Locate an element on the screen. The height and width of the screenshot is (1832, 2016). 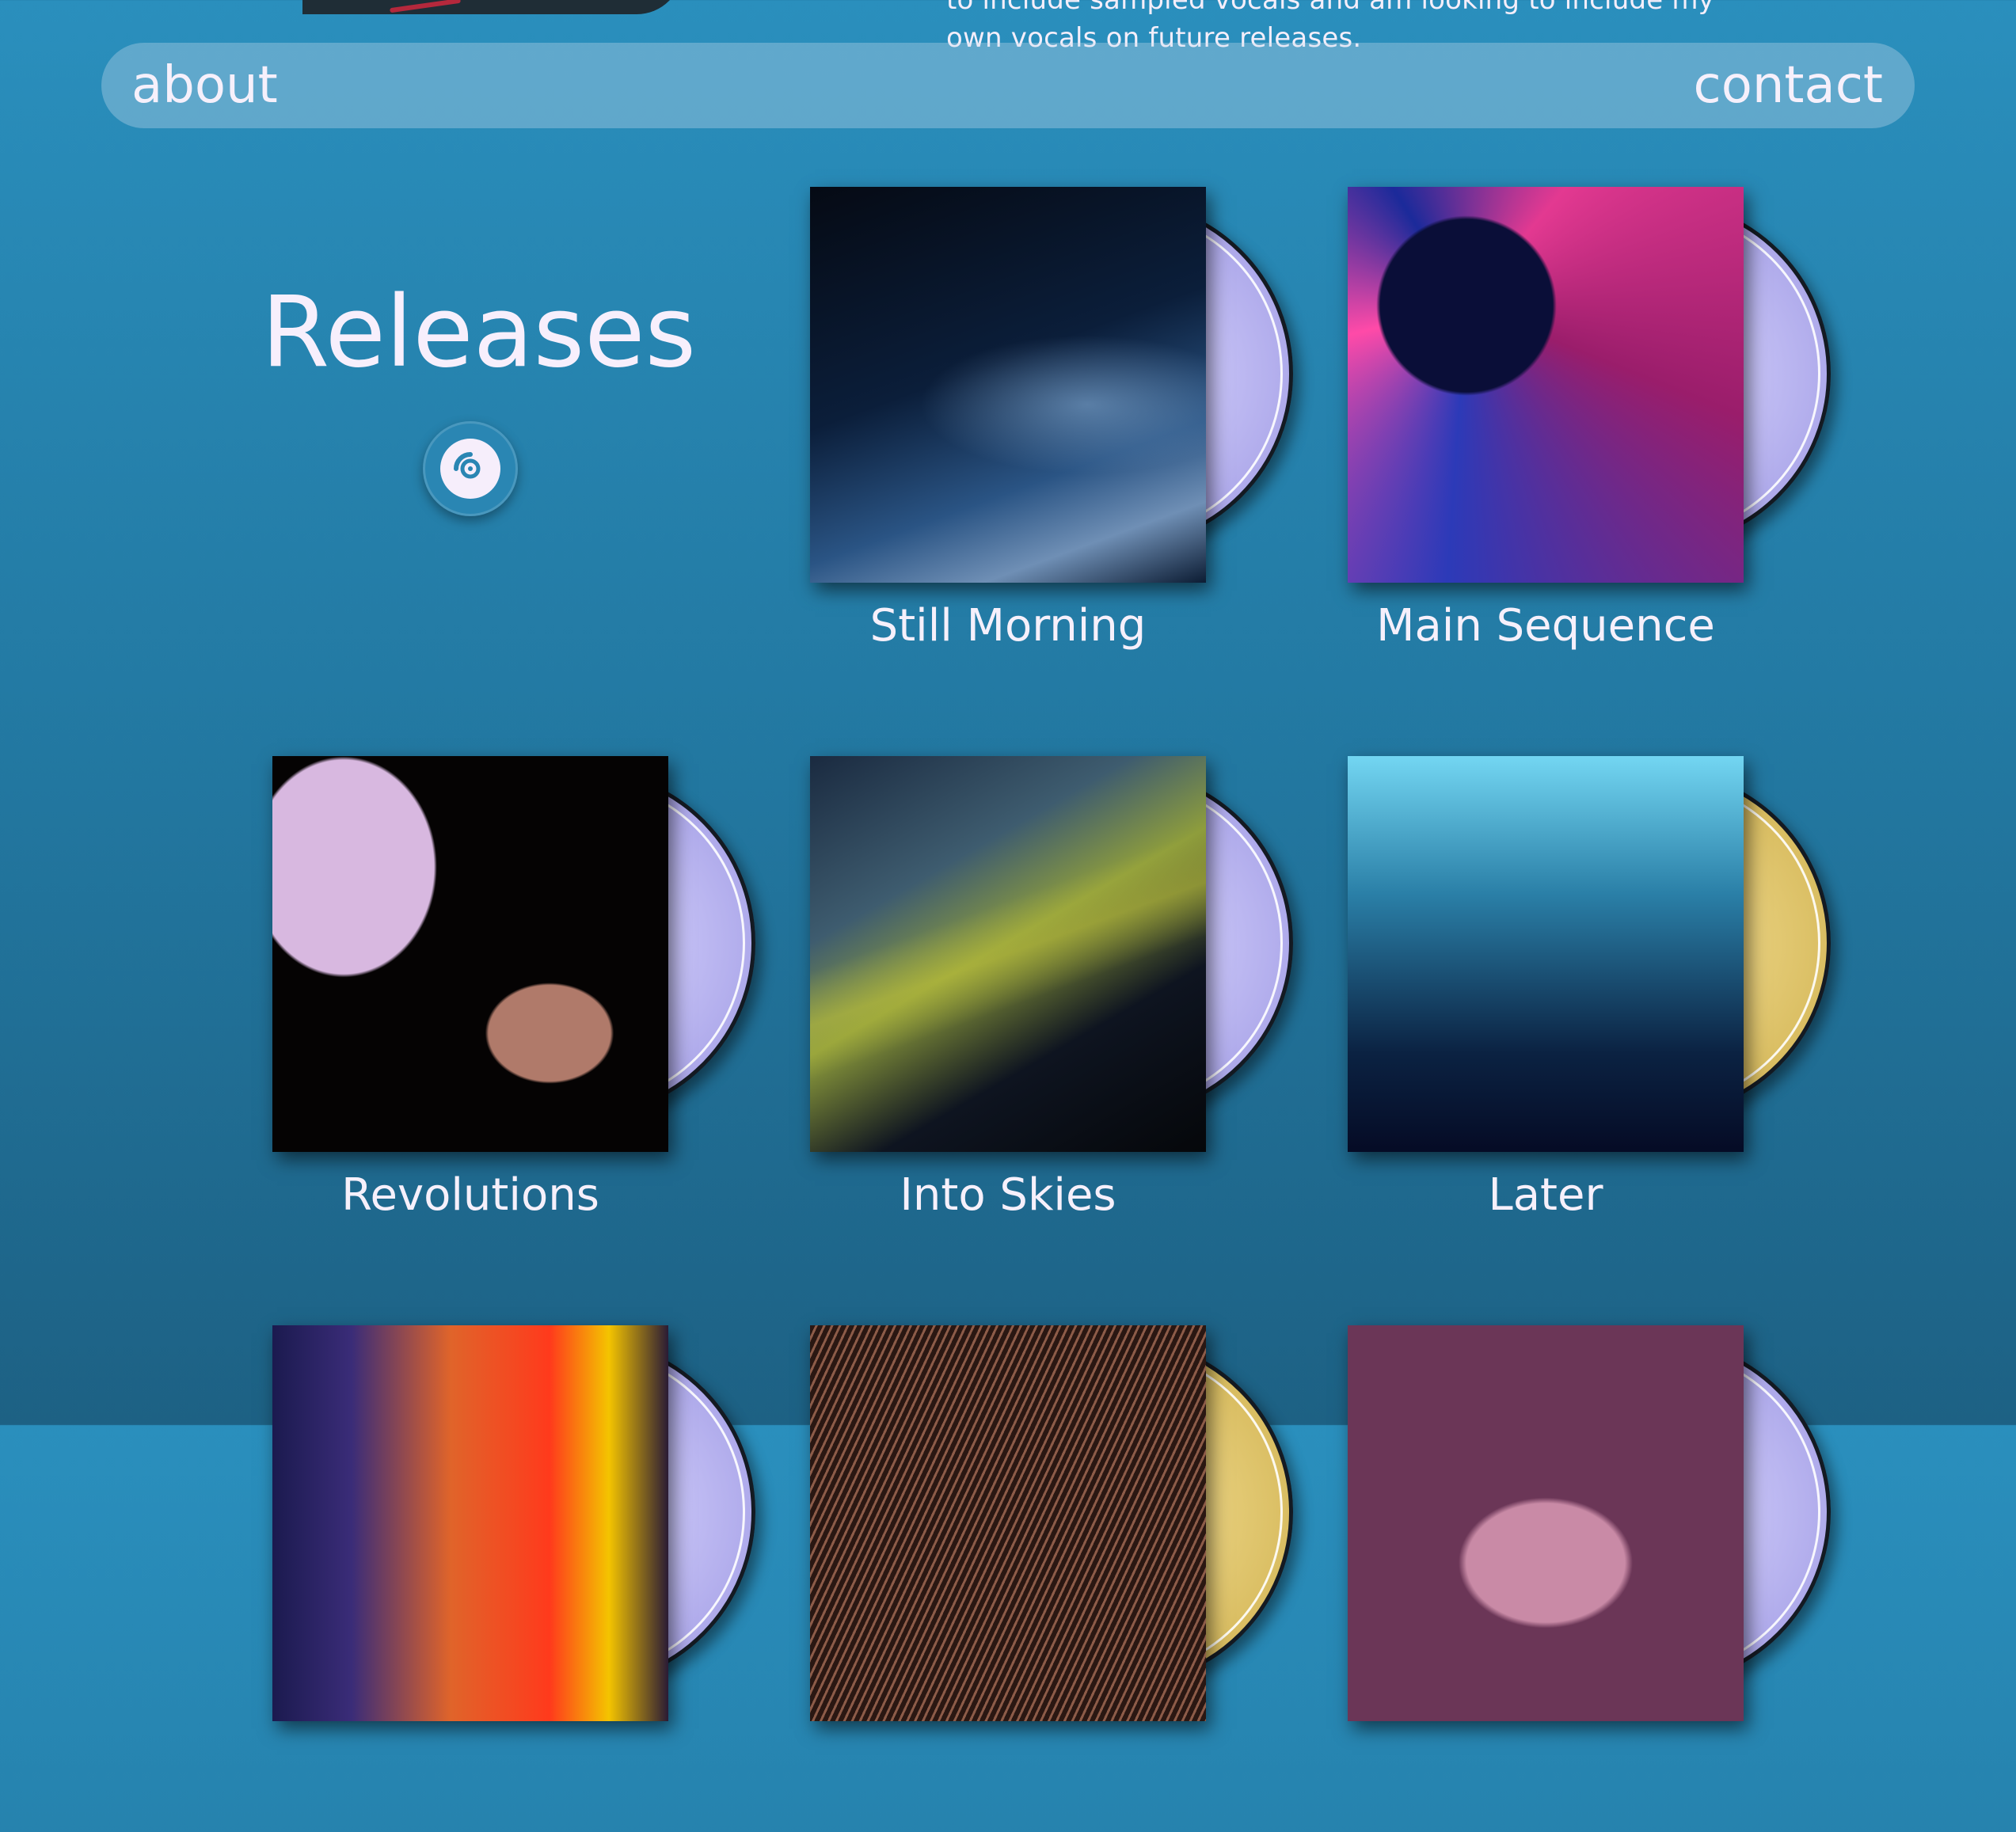
release-card-still-morning: Still Morning is located at coordinates (1051, 440).